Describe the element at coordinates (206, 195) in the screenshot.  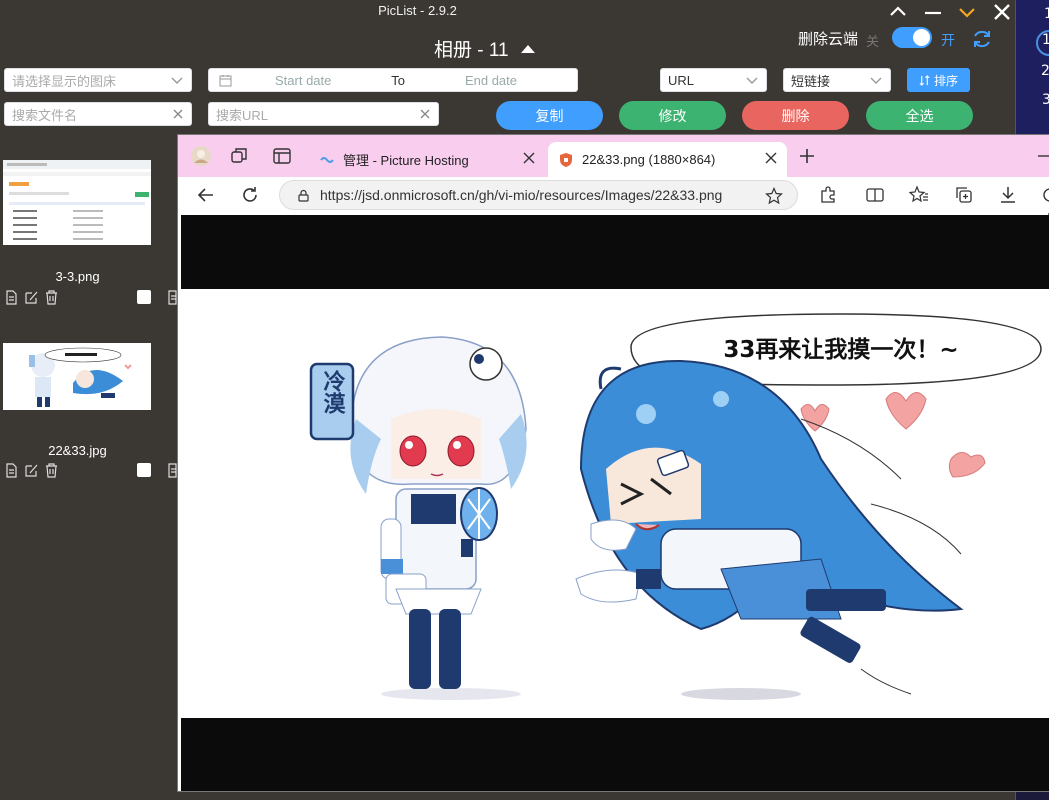
I see `back-arrow-icon` at that location.